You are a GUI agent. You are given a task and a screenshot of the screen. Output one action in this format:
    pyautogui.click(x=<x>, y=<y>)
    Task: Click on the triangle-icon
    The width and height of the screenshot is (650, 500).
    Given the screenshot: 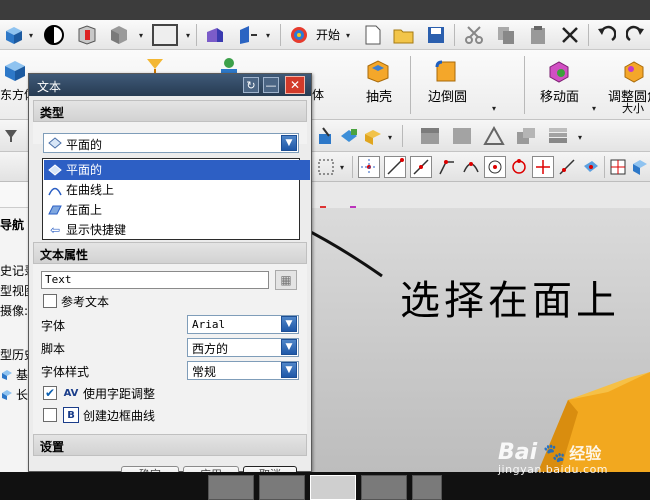 What is the action you would take?
    pyautogui.click(x=494, y=136)
    